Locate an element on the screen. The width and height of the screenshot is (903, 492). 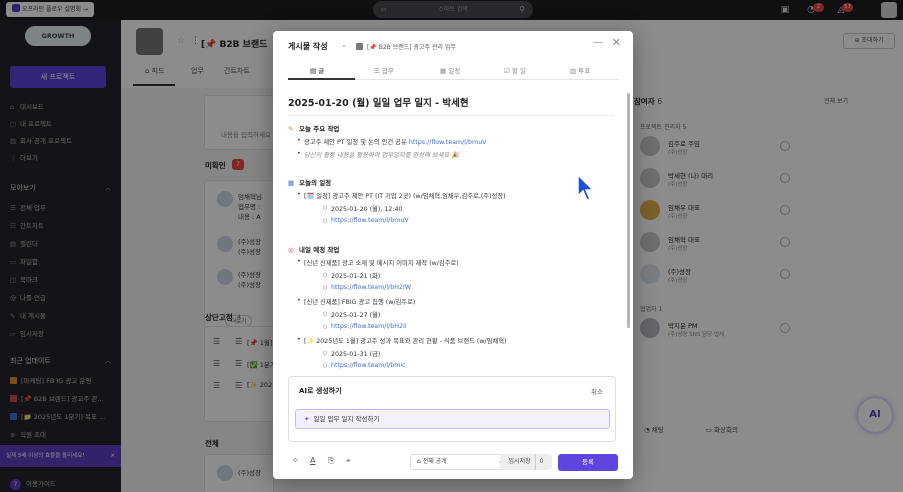
ai-cancel-button: 취소 is located at coordinates (597, 391).